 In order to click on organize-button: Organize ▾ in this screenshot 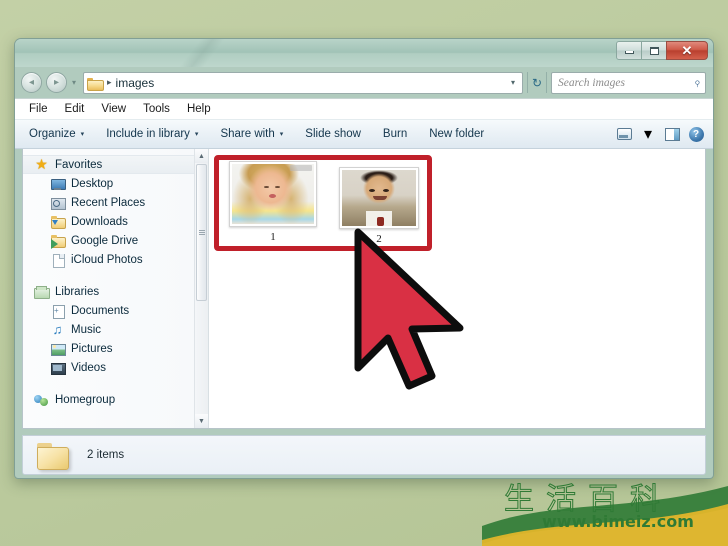, I will do `click(56, 134)`.